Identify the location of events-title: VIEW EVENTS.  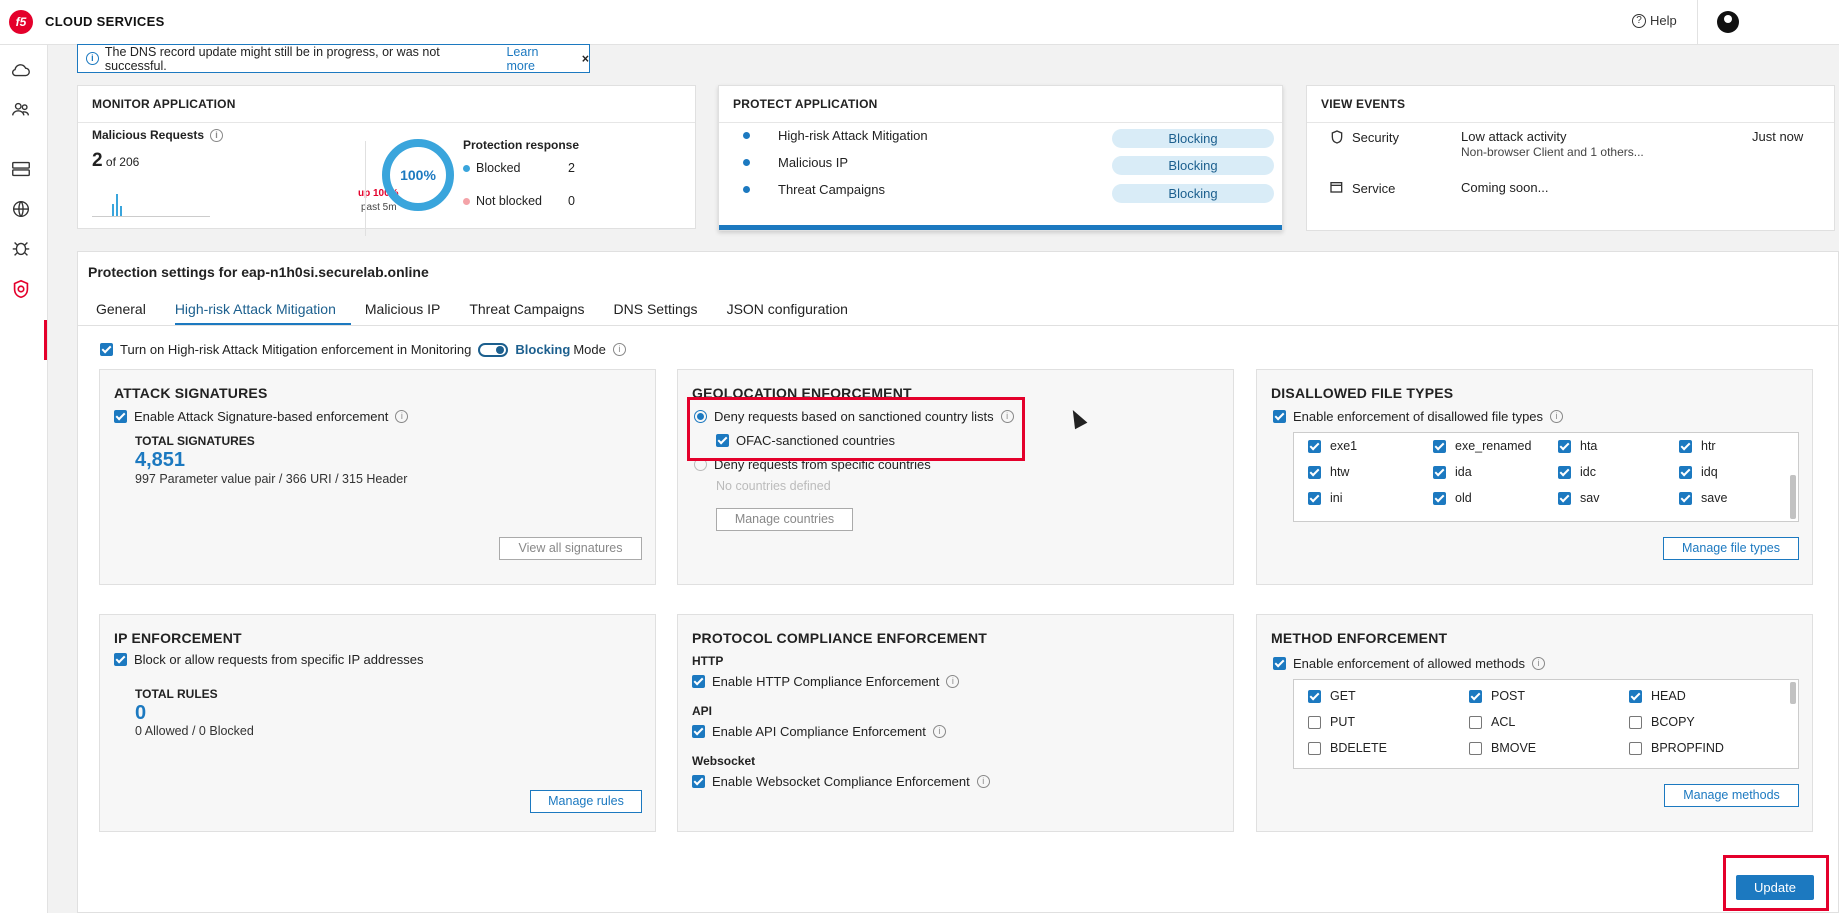
(1570, 104).